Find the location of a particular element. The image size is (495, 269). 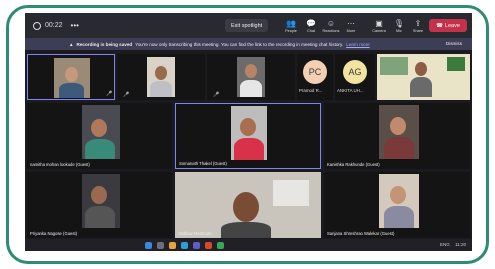

camera-icon: ▣ is located at coordinates (379, 23).